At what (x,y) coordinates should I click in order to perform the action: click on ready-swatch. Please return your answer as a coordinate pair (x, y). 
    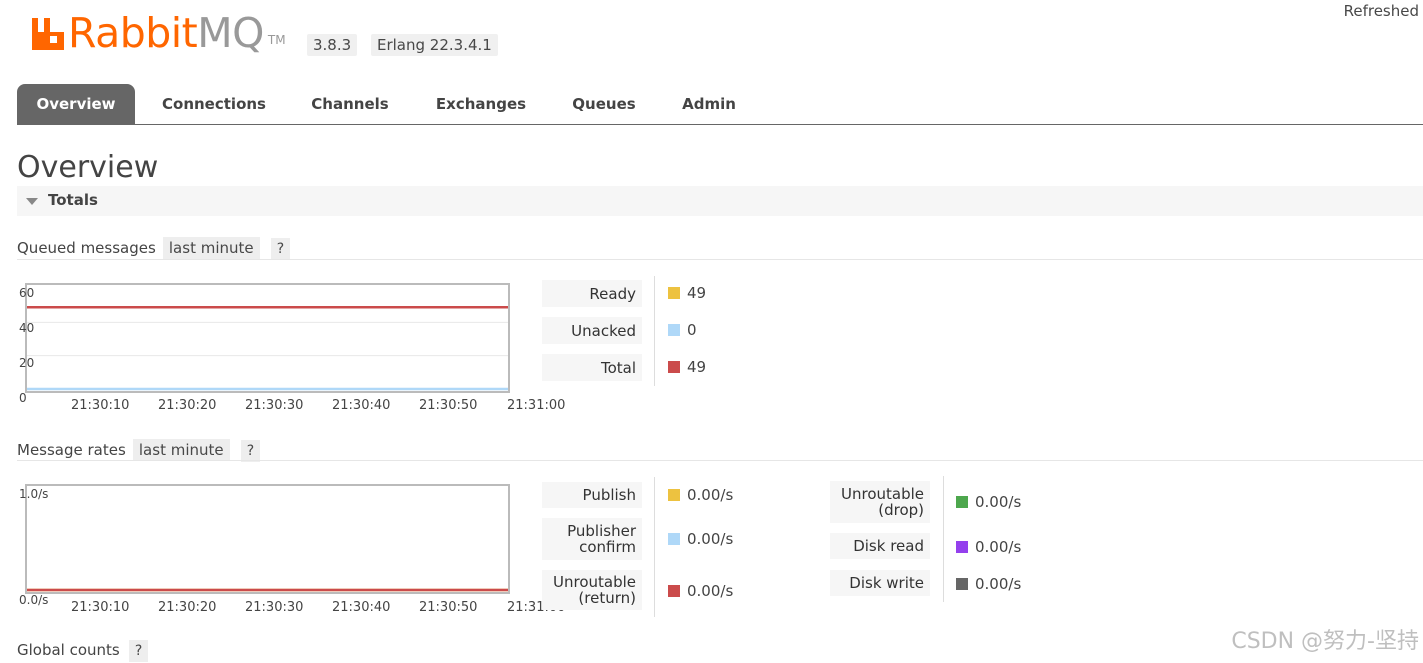
    Looking at the image, I should click on (674, 293).